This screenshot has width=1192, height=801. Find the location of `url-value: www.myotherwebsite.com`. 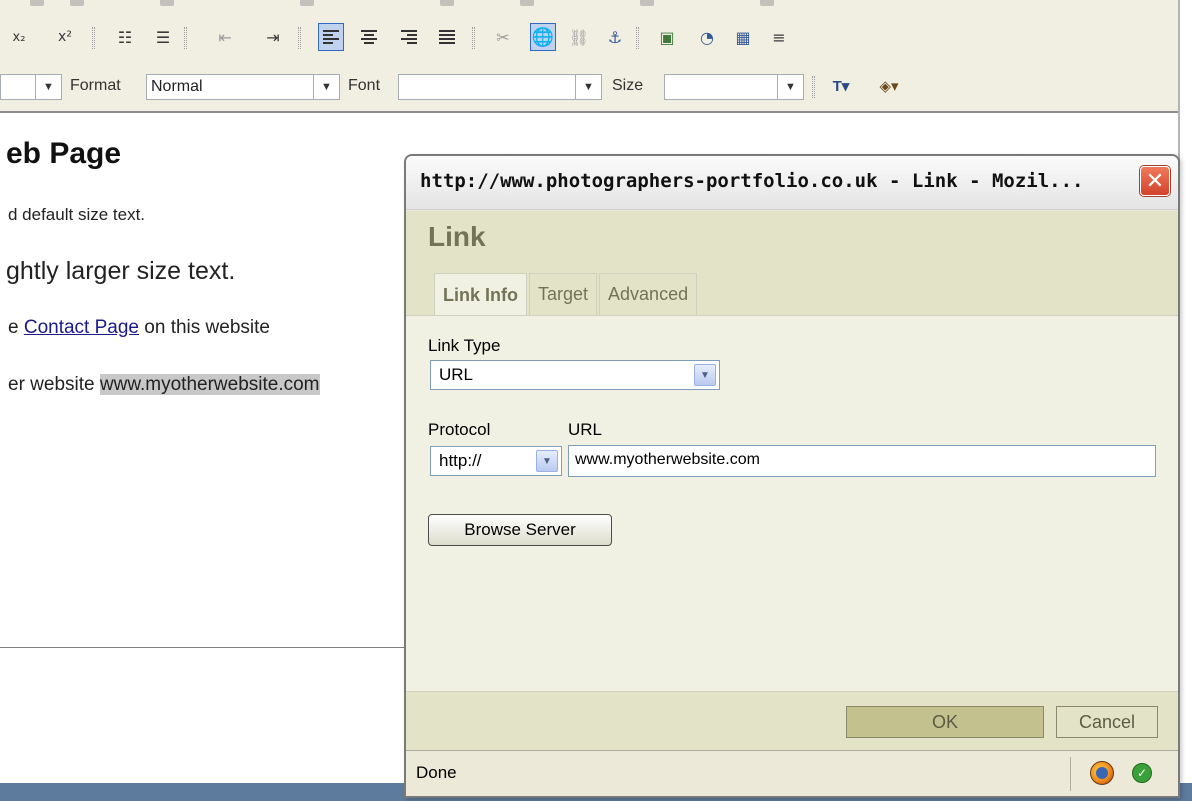

url-value: www.myotherwebsite.com is located at coordinates (667, 459).